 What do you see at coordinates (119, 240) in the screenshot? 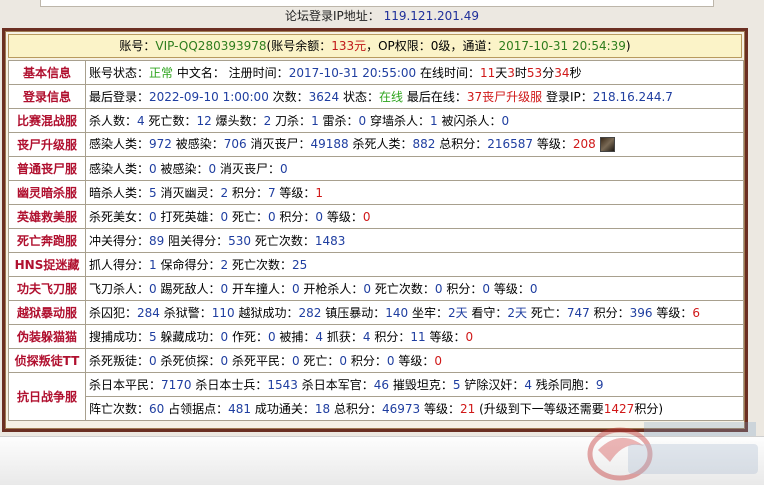
I see `label: 冲关得分：` at bounding box center [119, 240].